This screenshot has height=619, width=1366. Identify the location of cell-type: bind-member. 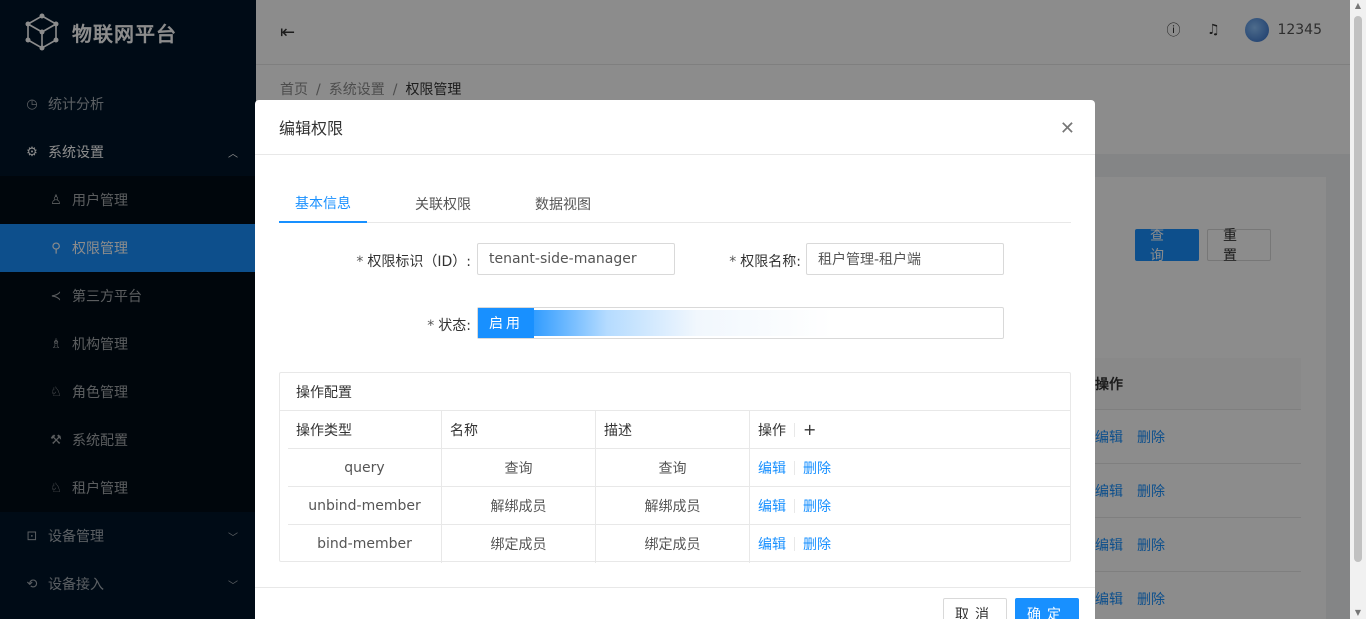
(365, 544).